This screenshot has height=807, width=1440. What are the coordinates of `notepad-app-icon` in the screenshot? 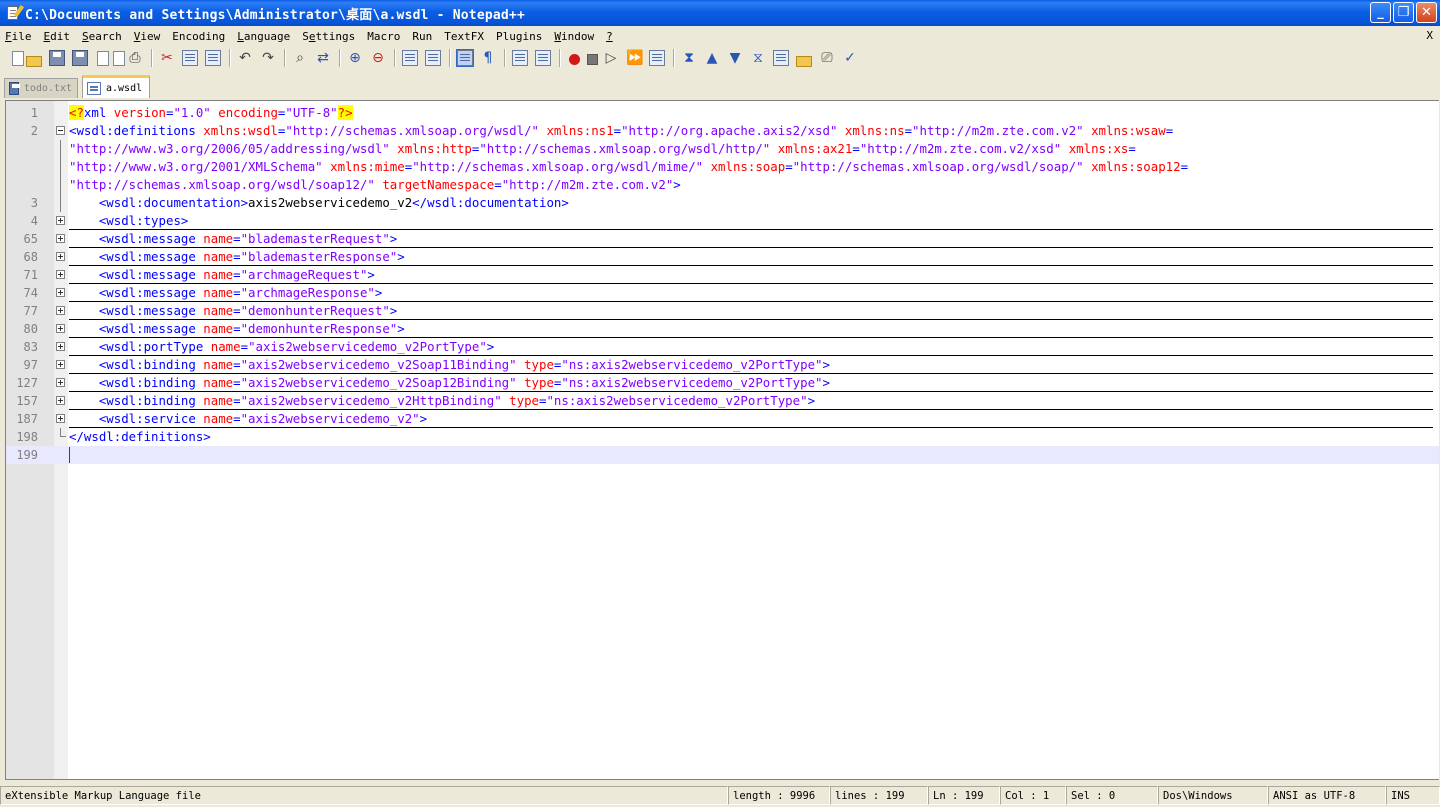 It's located at (15, 12).